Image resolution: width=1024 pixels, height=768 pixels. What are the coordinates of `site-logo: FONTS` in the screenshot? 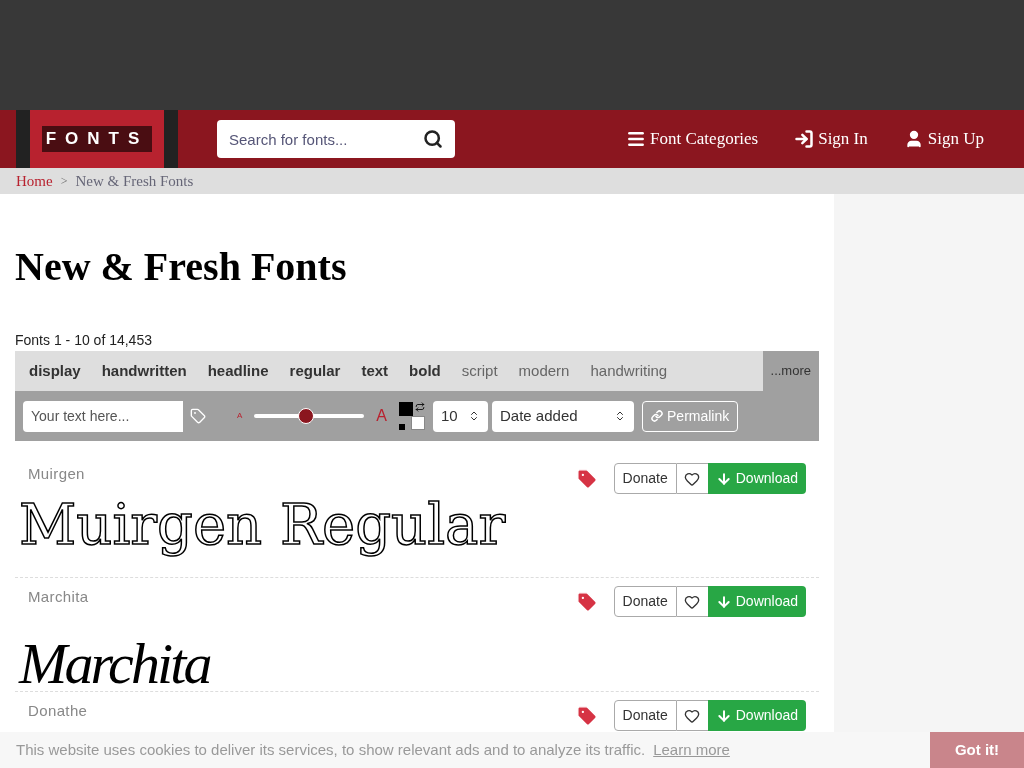 It's located at (97, 139).